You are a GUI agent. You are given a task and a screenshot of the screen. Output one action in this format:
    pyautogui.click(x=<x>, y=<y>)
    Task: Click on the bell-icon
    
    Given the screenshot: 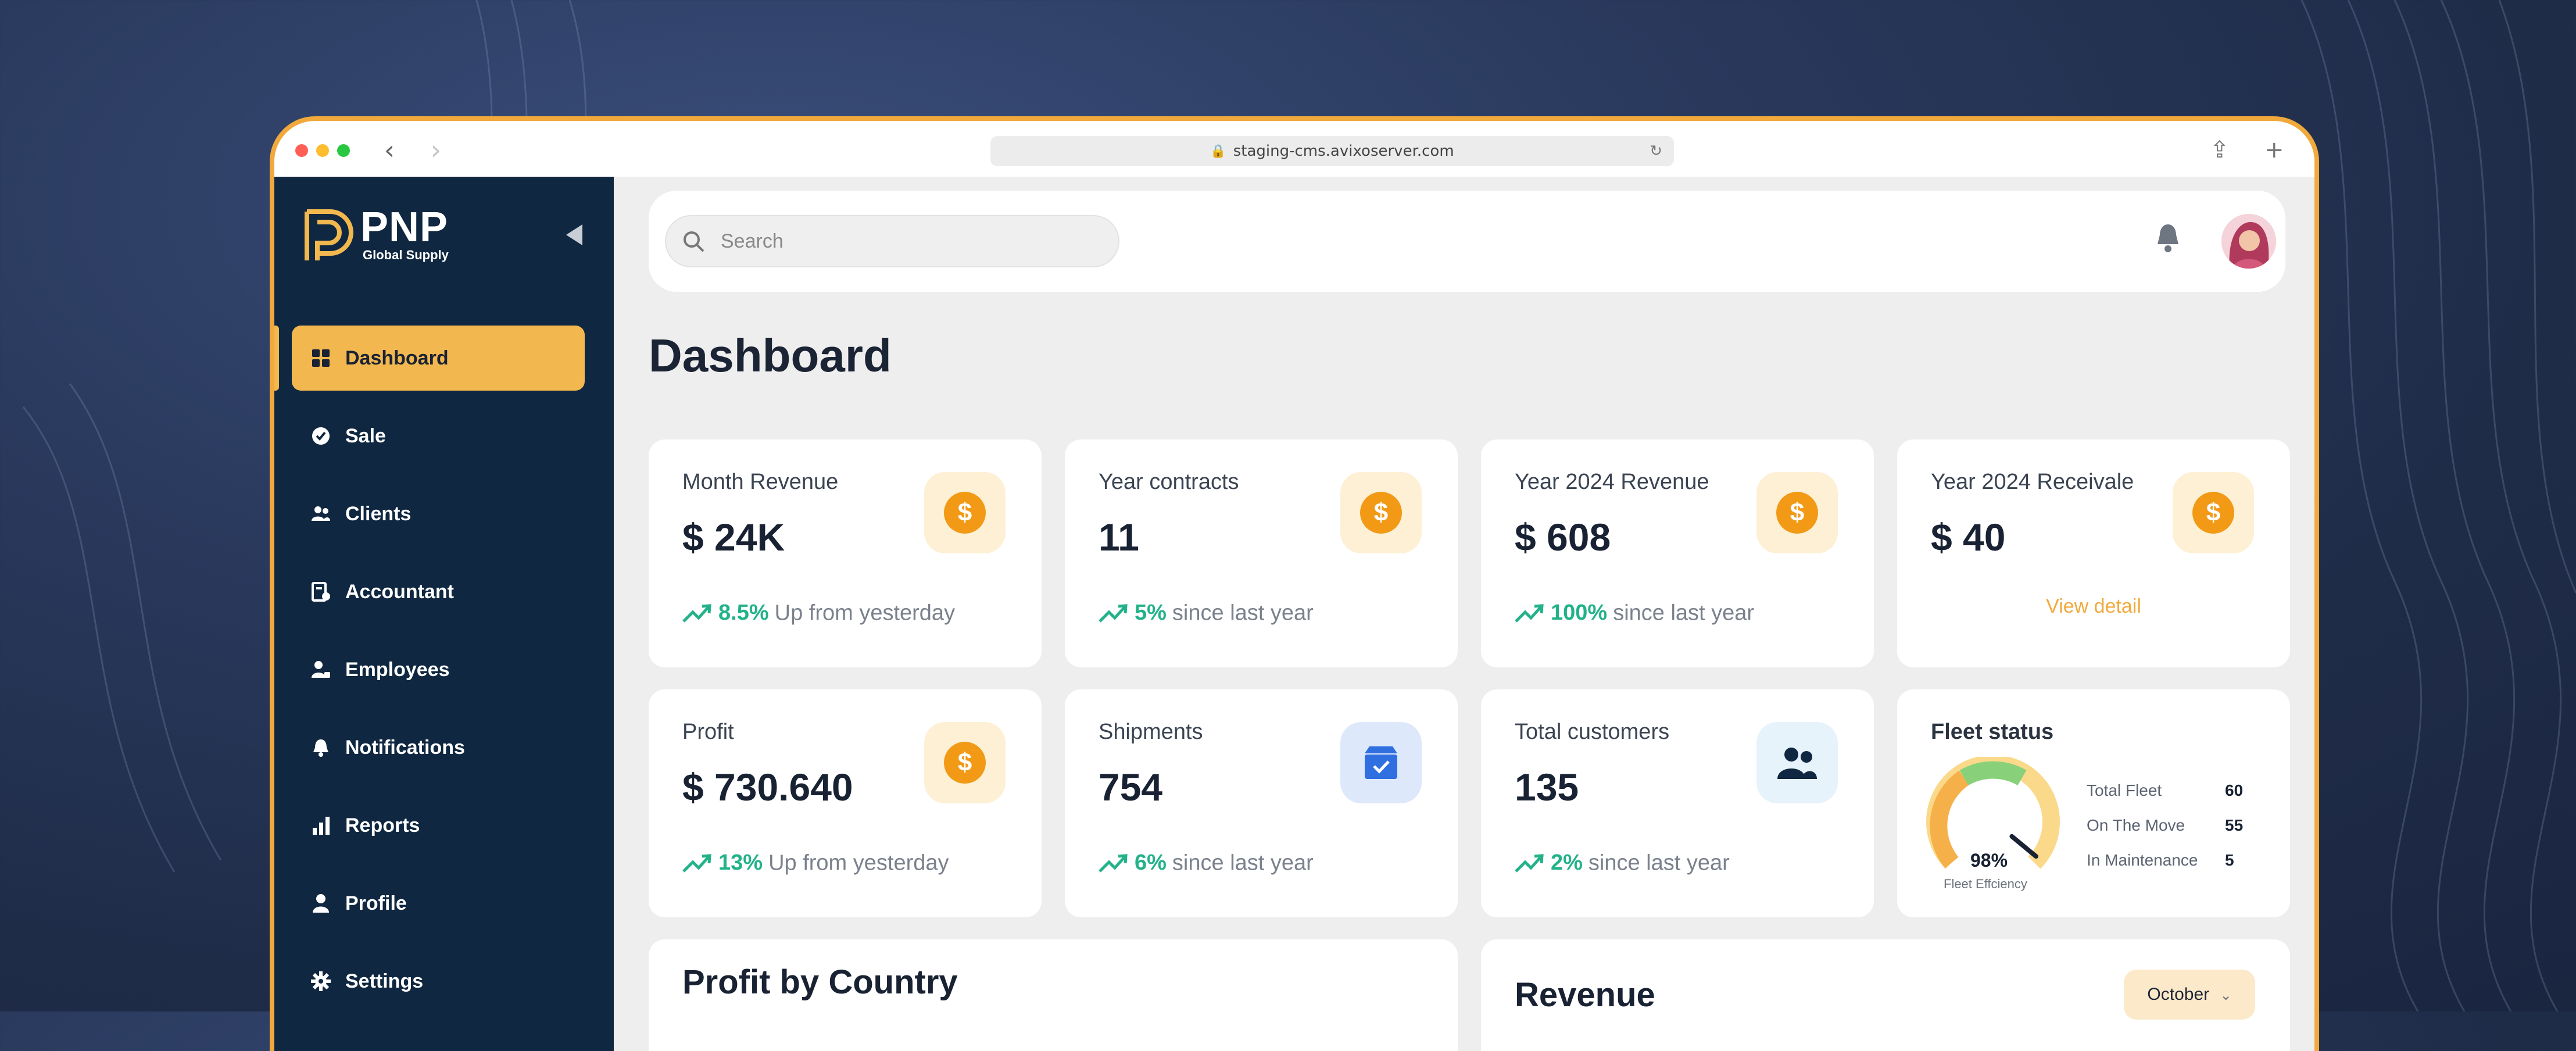 What is the action you would take?
    pyautogui.click(x=320, y=748)
    